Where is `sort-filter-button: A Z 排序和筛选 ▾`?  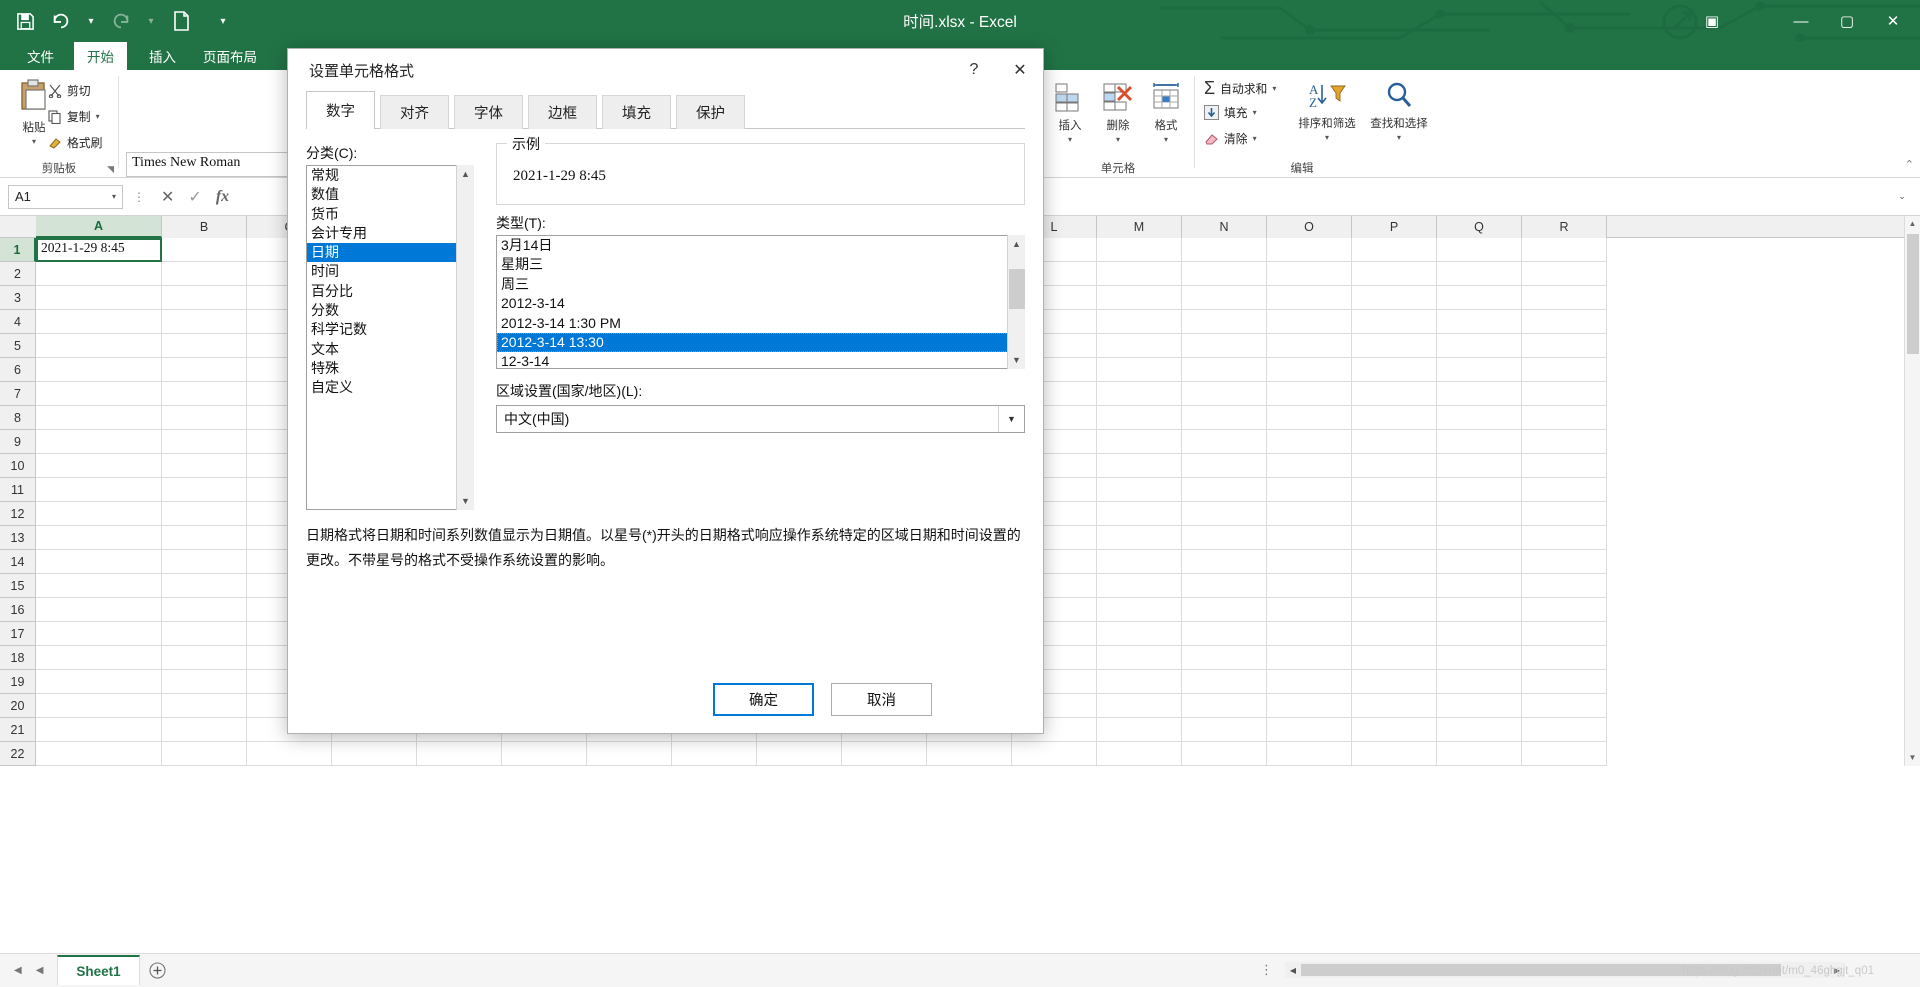
sort-filter-button: A Z 排序和筛选 ▾ is located at coordinates (1327, 111).